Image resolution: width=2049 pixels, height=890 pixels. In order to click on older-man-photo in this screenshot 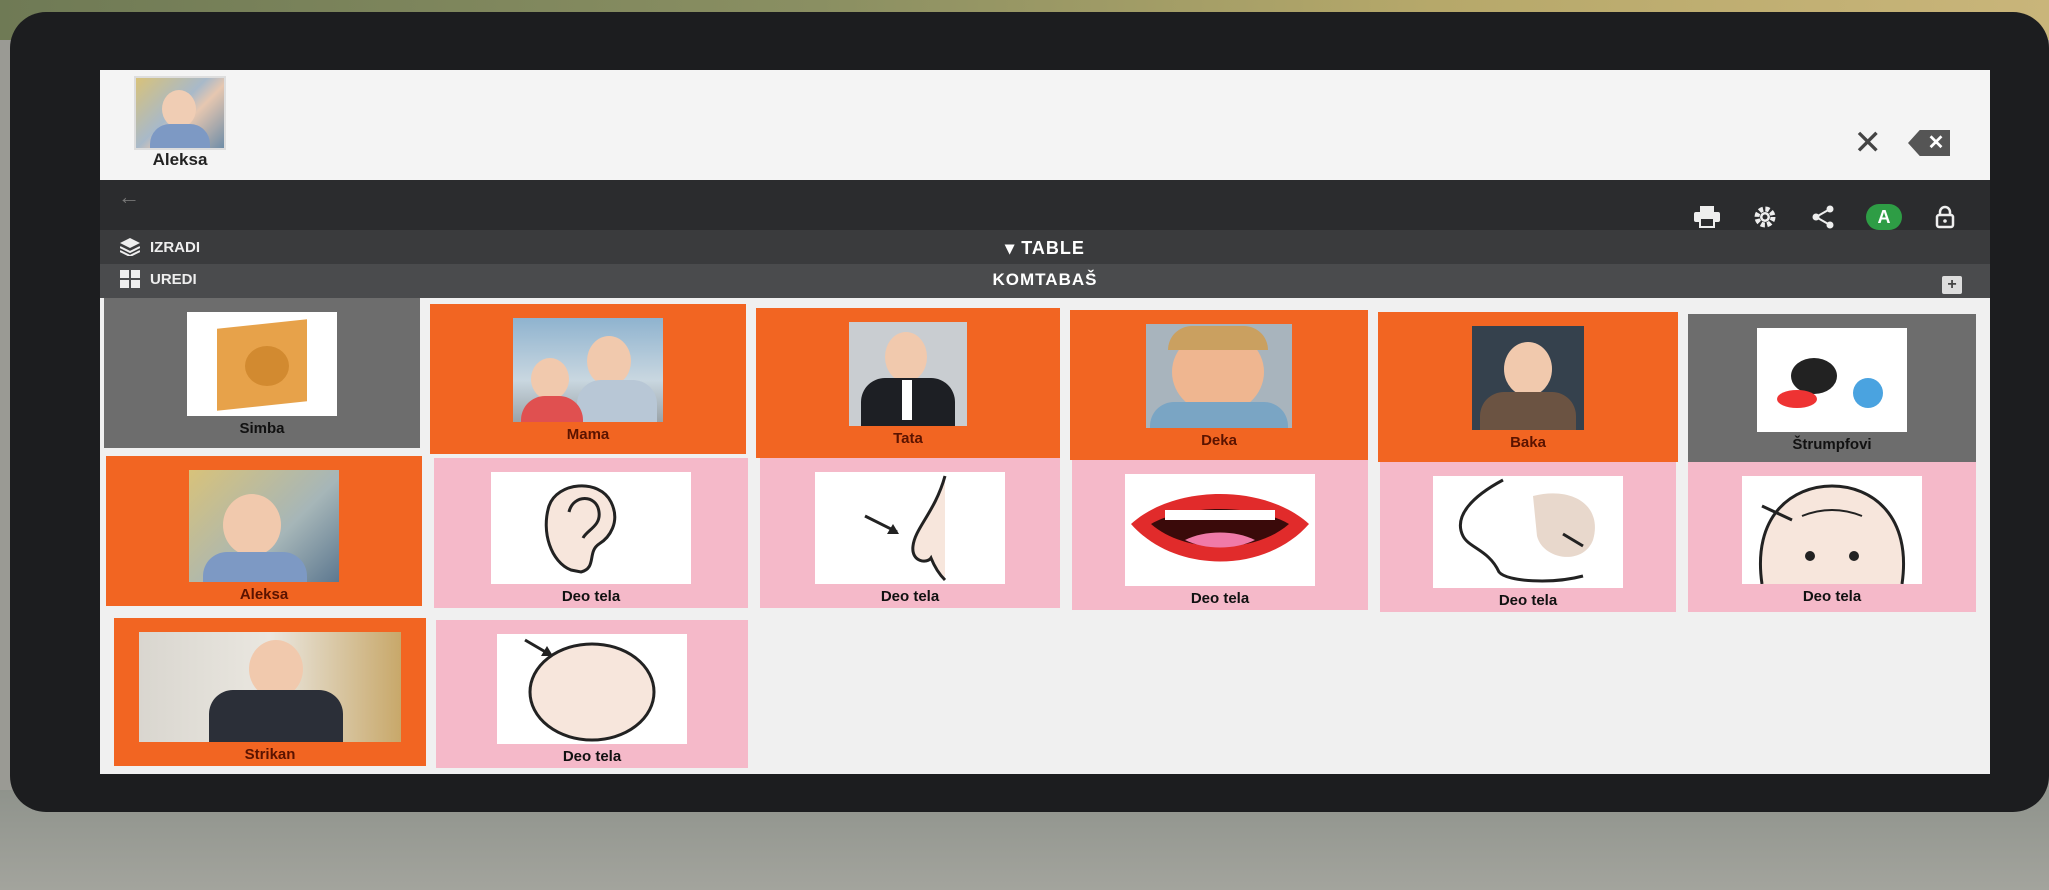, I will do `click(270, 687)`.